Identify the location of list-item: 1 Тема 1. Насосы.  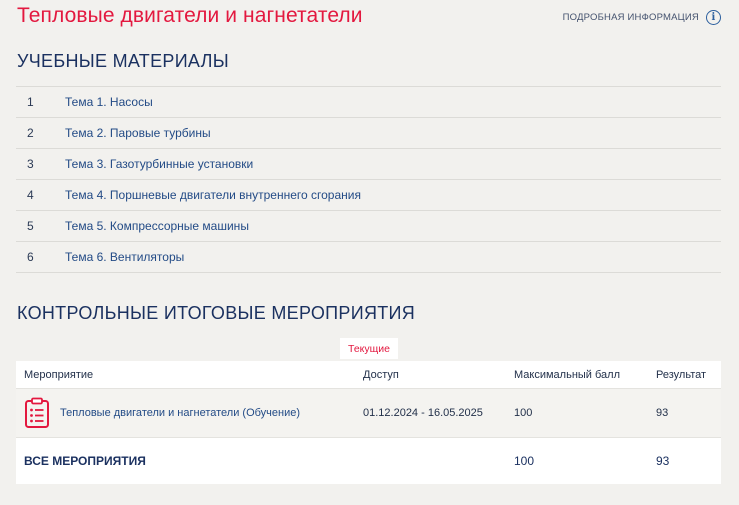
(368, 102).